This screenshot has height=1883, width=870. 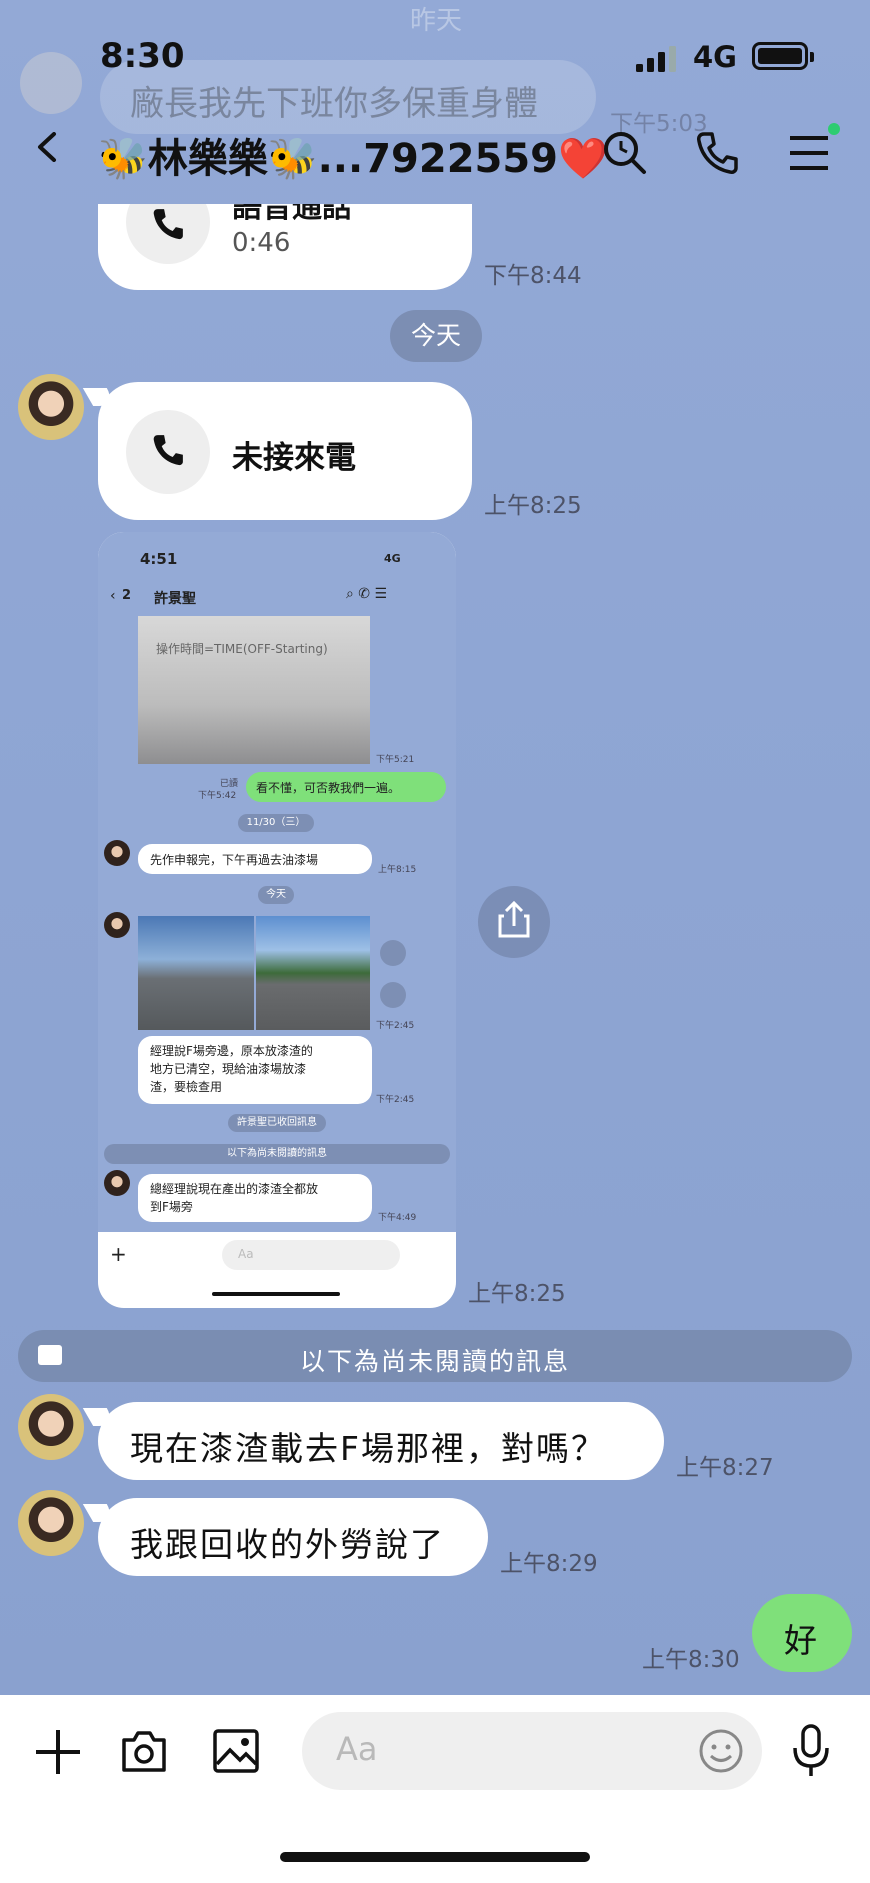 I want to click on sent-message-time: 上午8:30, so click(x=691, y=1660).